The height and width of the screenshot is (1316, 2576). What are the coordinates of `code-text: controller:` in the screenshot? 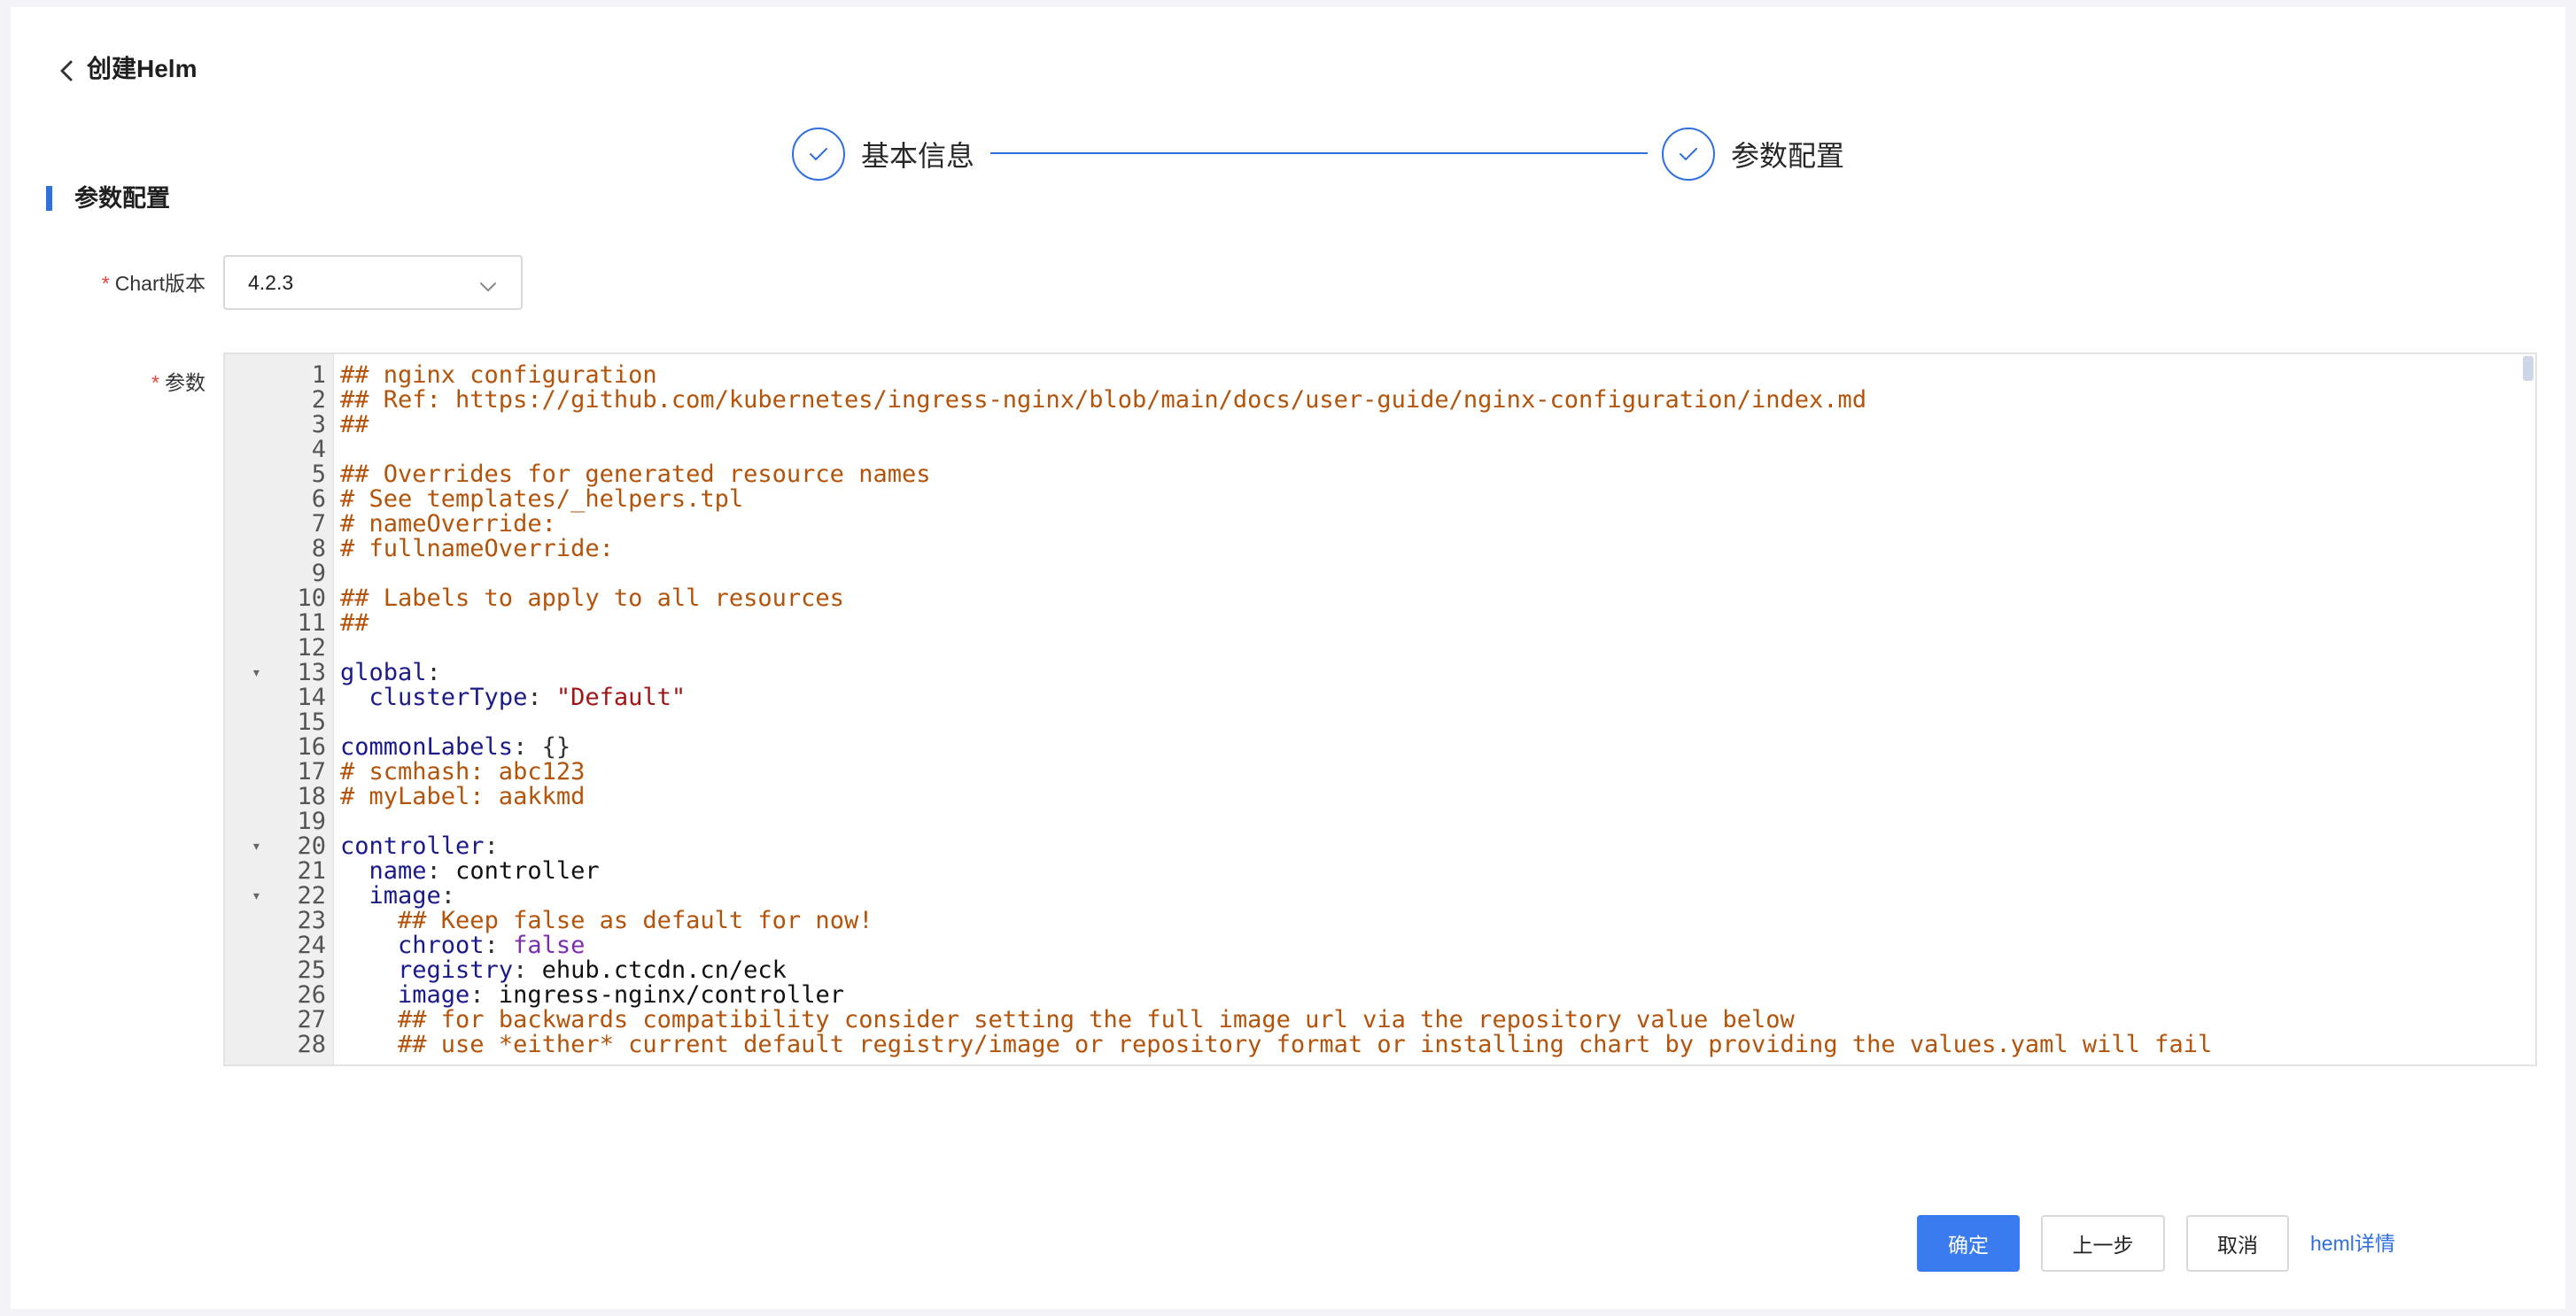 It's located at (419, 846).